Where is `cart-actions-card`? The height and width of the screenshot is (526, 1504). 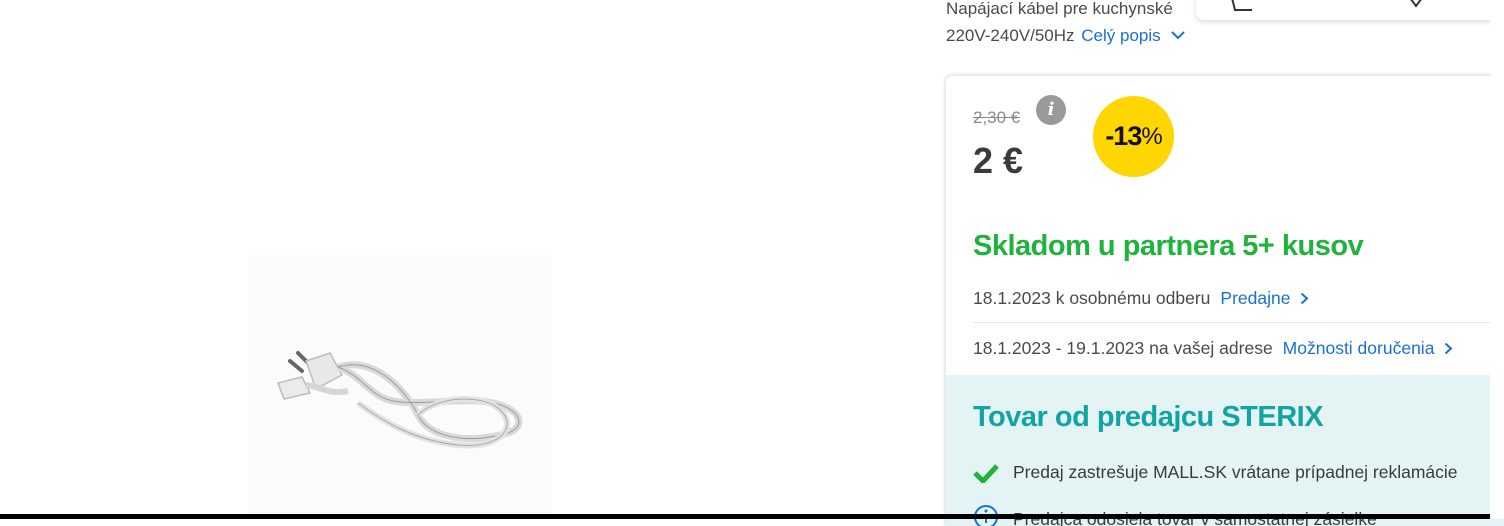 cart-actions-card is located at coordinates (1346, 10).